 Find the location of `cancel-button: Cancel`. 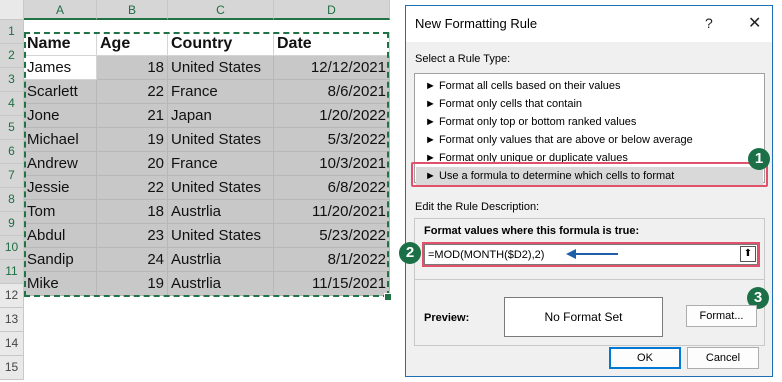

cancel-button: Cancel is located at coordinates (723, 358).